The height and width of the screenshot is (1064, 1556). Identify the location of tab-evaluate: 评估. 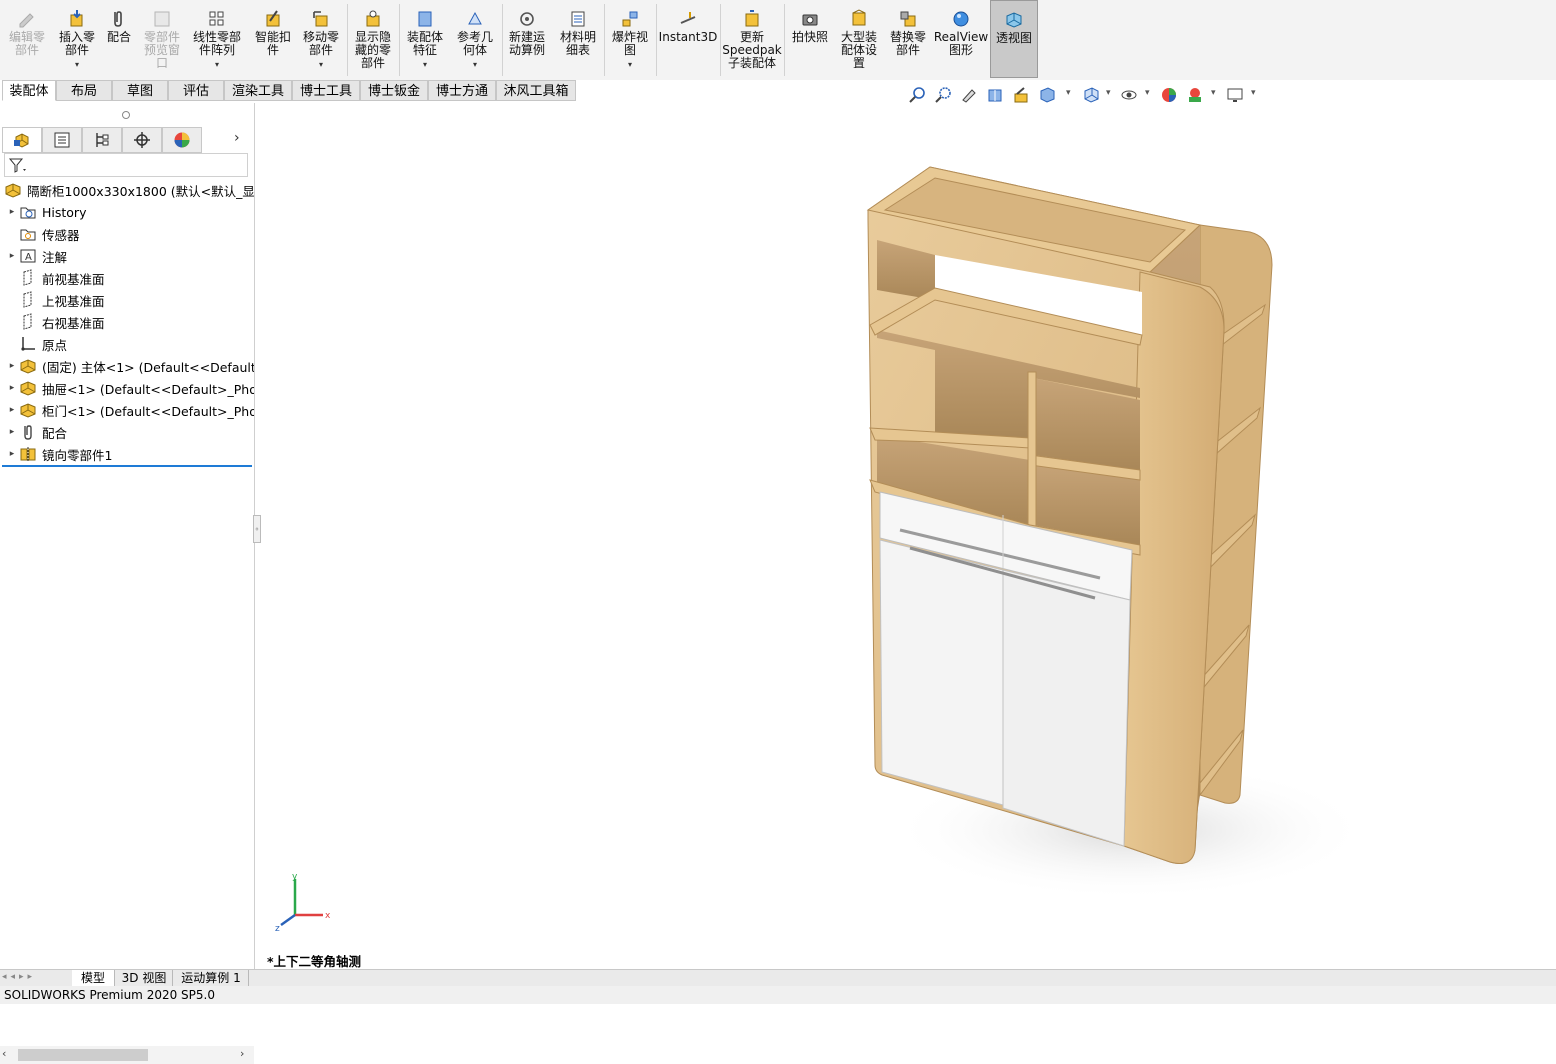
(196, 90).